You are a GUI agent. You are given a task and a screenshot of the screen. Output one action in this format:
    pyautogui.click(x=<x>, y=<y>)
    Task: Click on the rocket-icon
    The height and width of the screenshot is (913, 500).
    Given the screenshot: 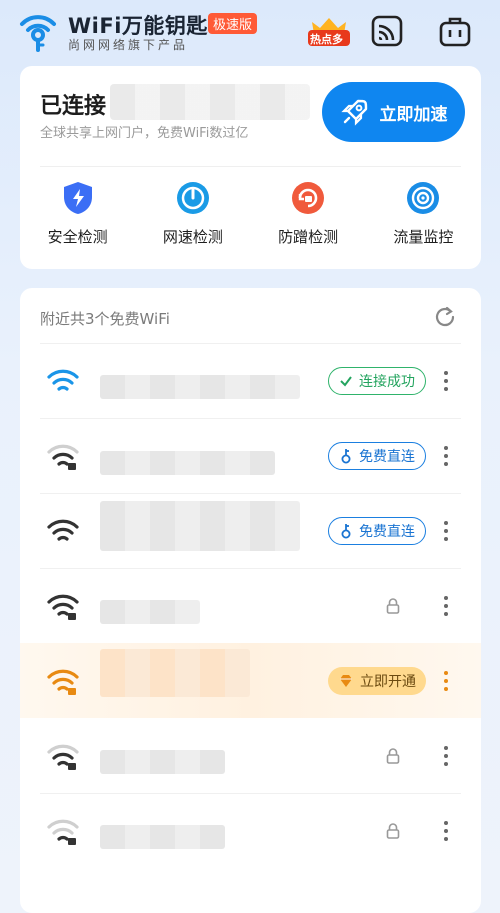 What is the action you would take?
    pyautogui.click(x=353, y=112)
    